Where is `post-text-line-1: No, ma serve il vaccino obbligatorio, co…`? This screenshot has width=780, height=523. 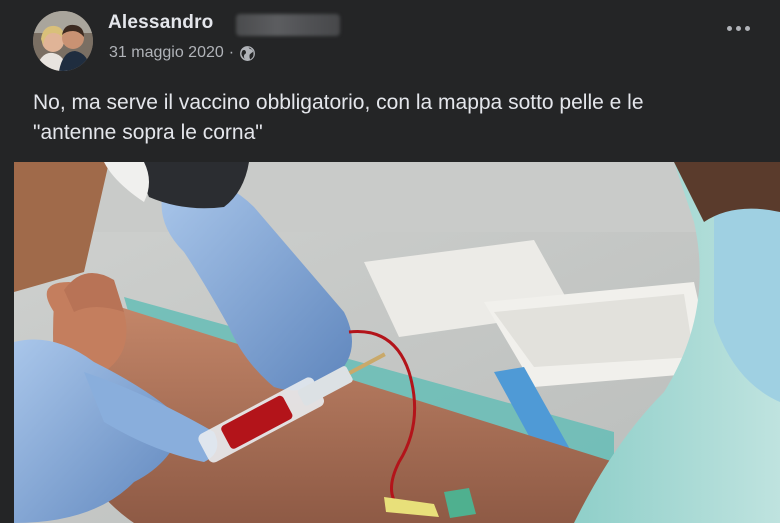
post-text-line-1: No, ma serve il vaccino obbligatorio, co… is located at coordinates (338, 102).